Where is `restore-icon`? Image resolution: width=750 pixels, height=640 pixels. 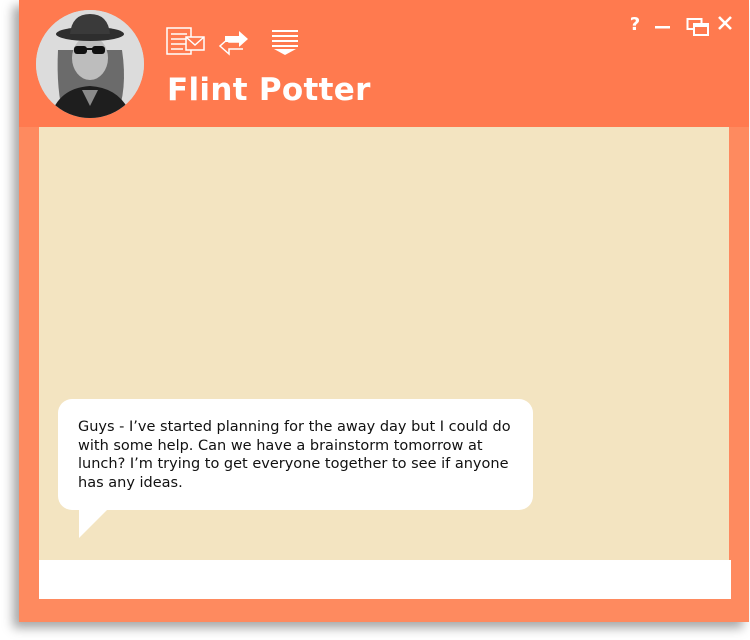 restore-icon is located at coordinates (698, 27).